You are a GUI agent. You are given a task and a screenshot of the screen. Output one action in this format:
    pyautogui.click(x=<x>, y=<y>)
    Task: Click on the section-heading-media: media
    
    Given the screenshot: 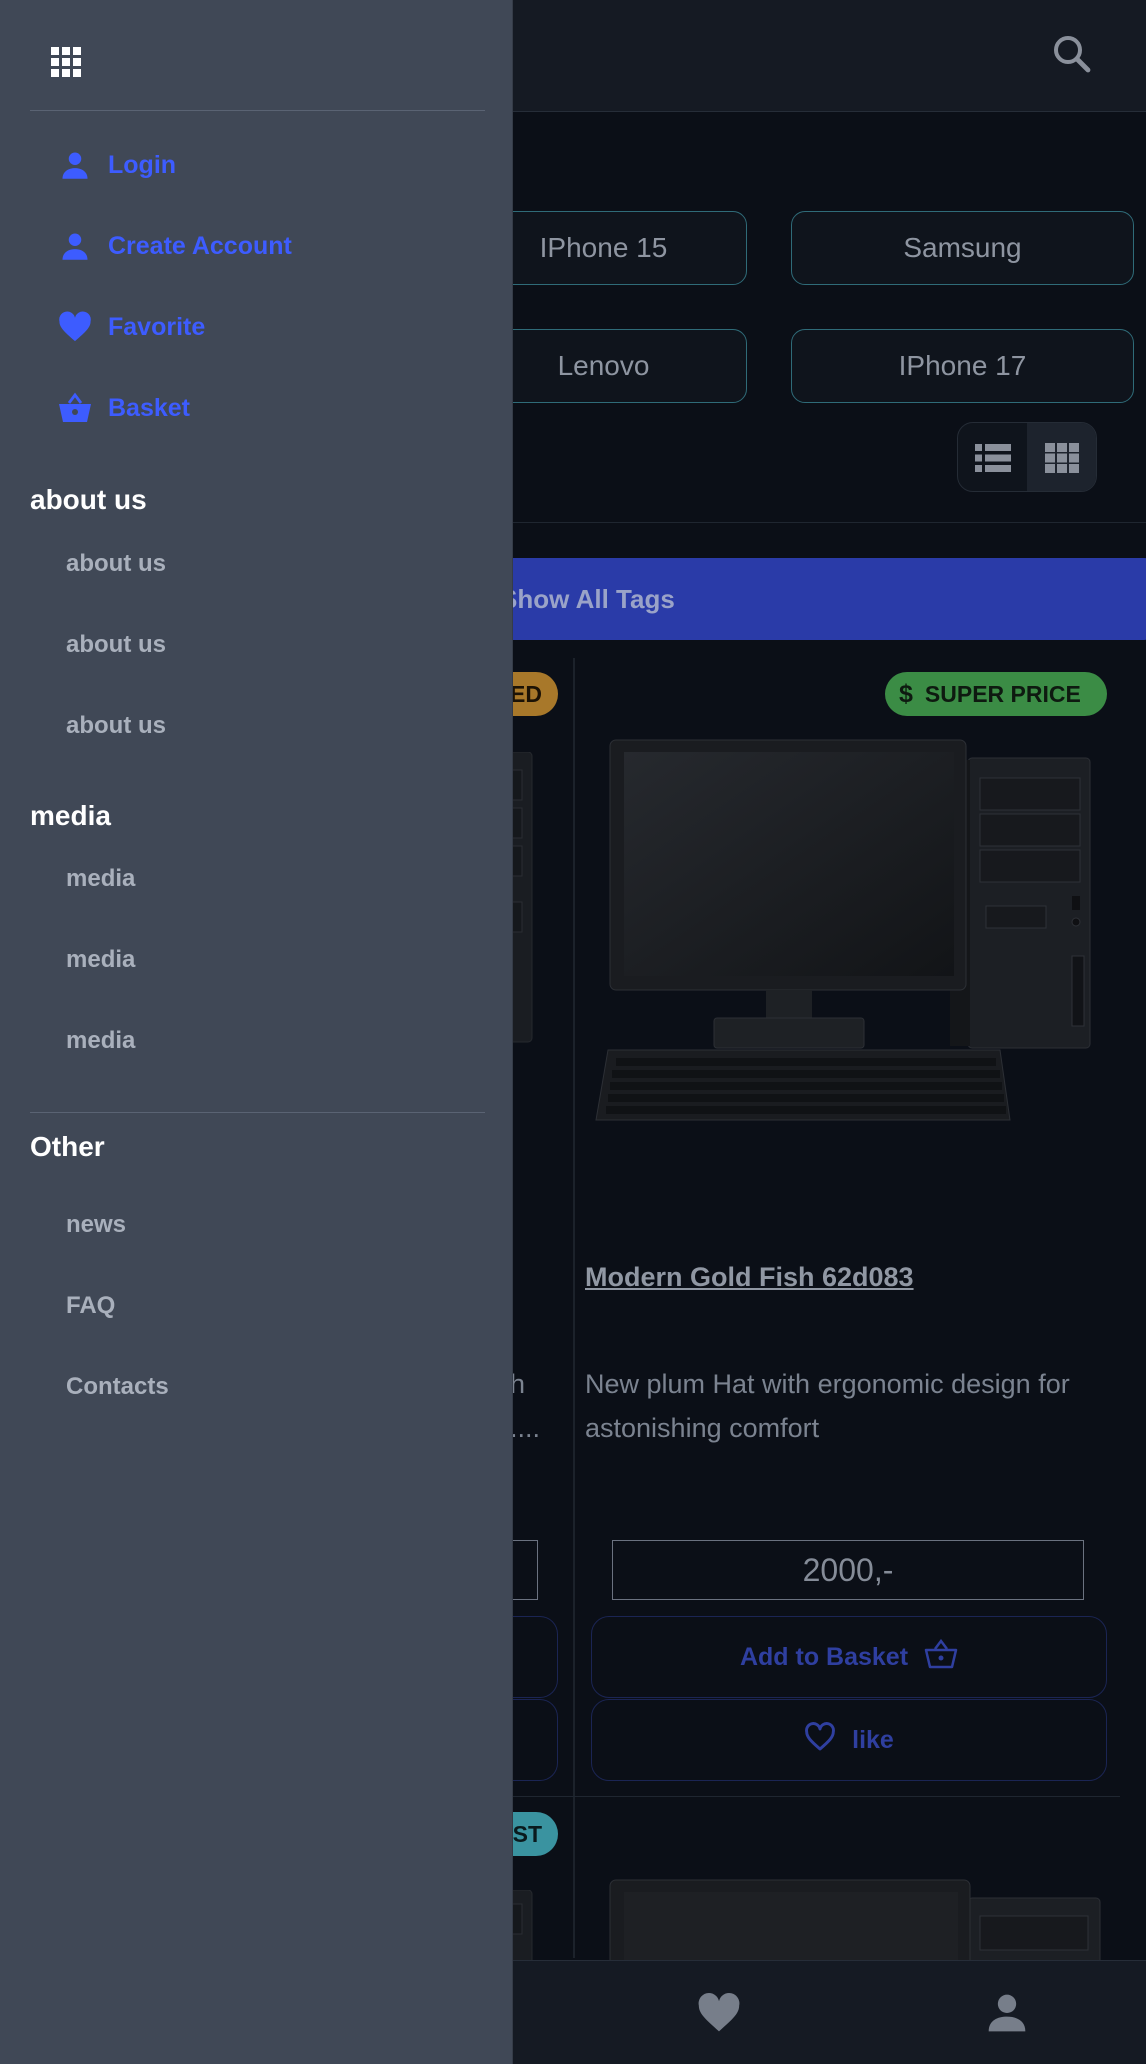 What is the action you would take?
    pyautogui.click(x=70, y=815)
    